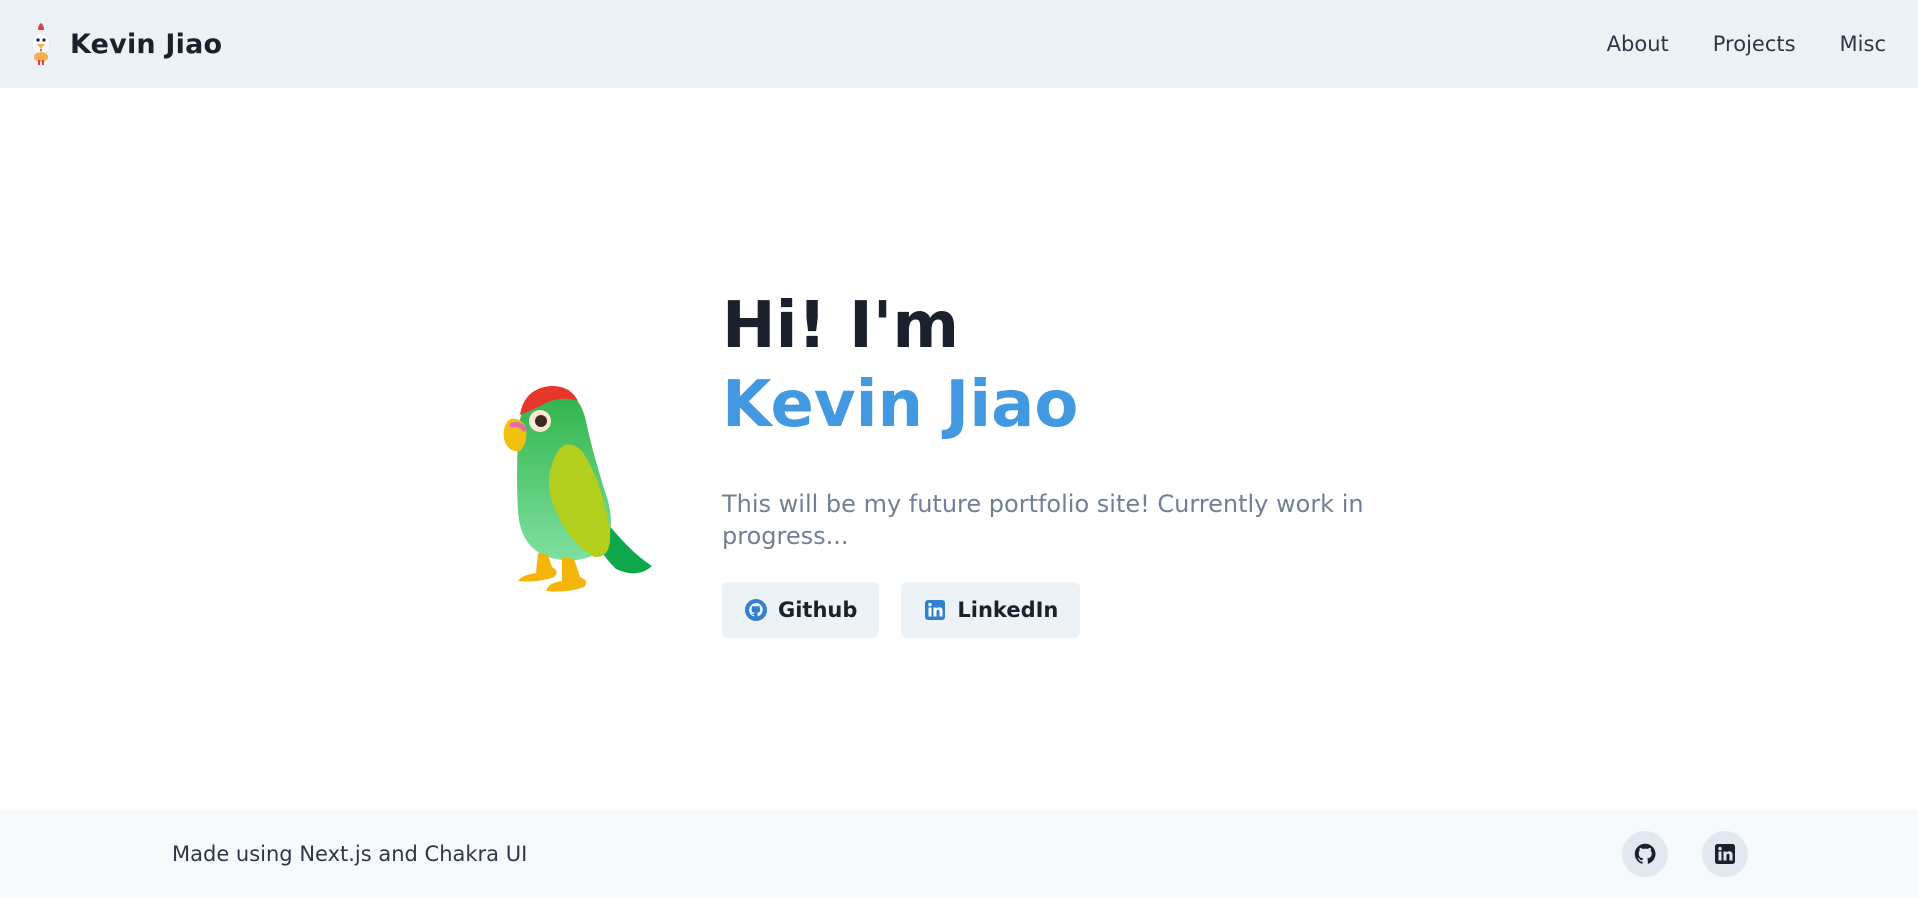 The width and height of the screenshot is (1918, 898). I want to click on main-nav: About Projects Misc, so click(1746, 44).